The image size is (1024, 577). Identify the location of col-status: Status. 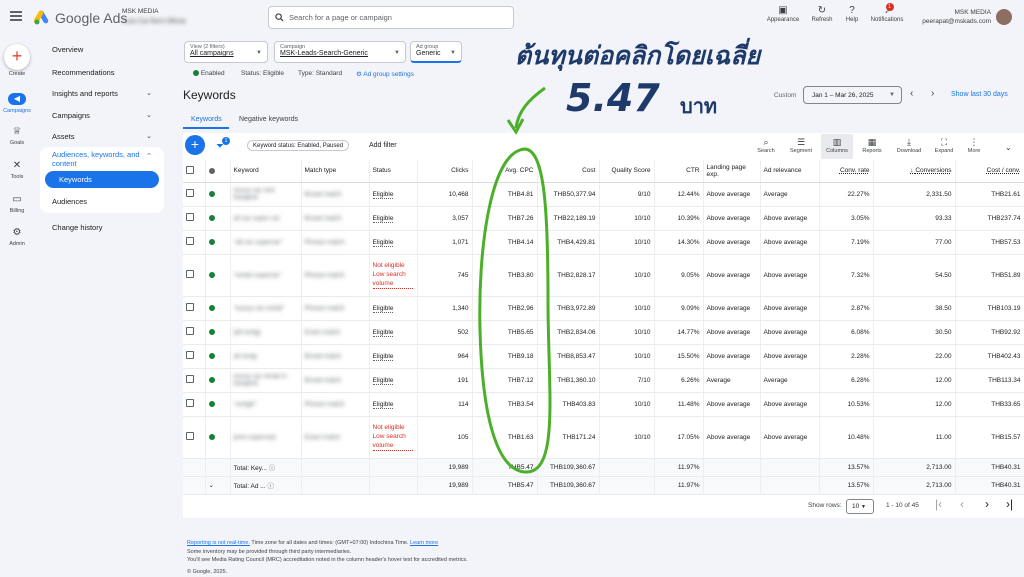
(393, 171).